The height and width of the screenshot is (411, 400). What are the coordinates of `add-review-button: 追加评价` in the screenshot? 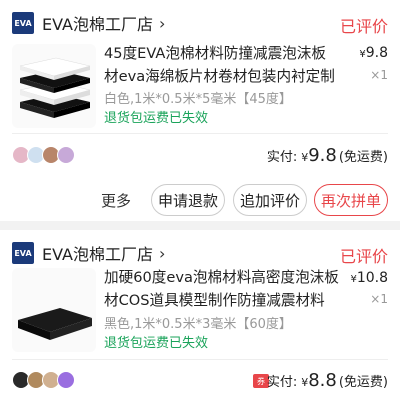 It's located at (270, 200).